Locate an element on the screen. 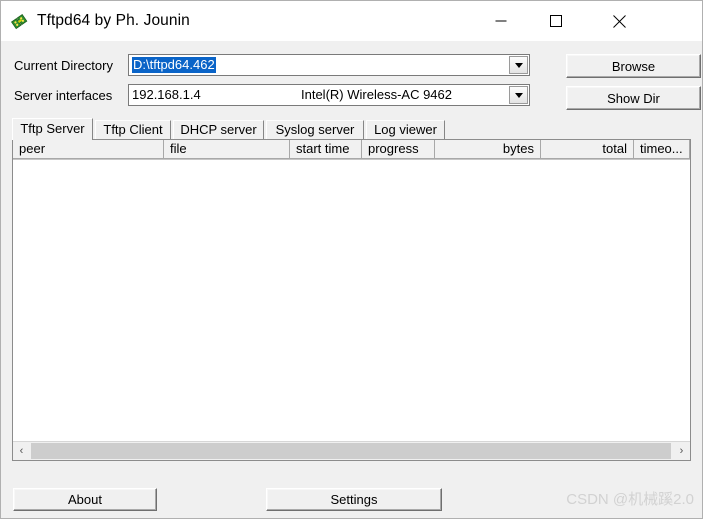 Image resolution: width=703 pixels, height=519 pixels. chevron-left-icon: ‹ is located at coordinates (21, 451).